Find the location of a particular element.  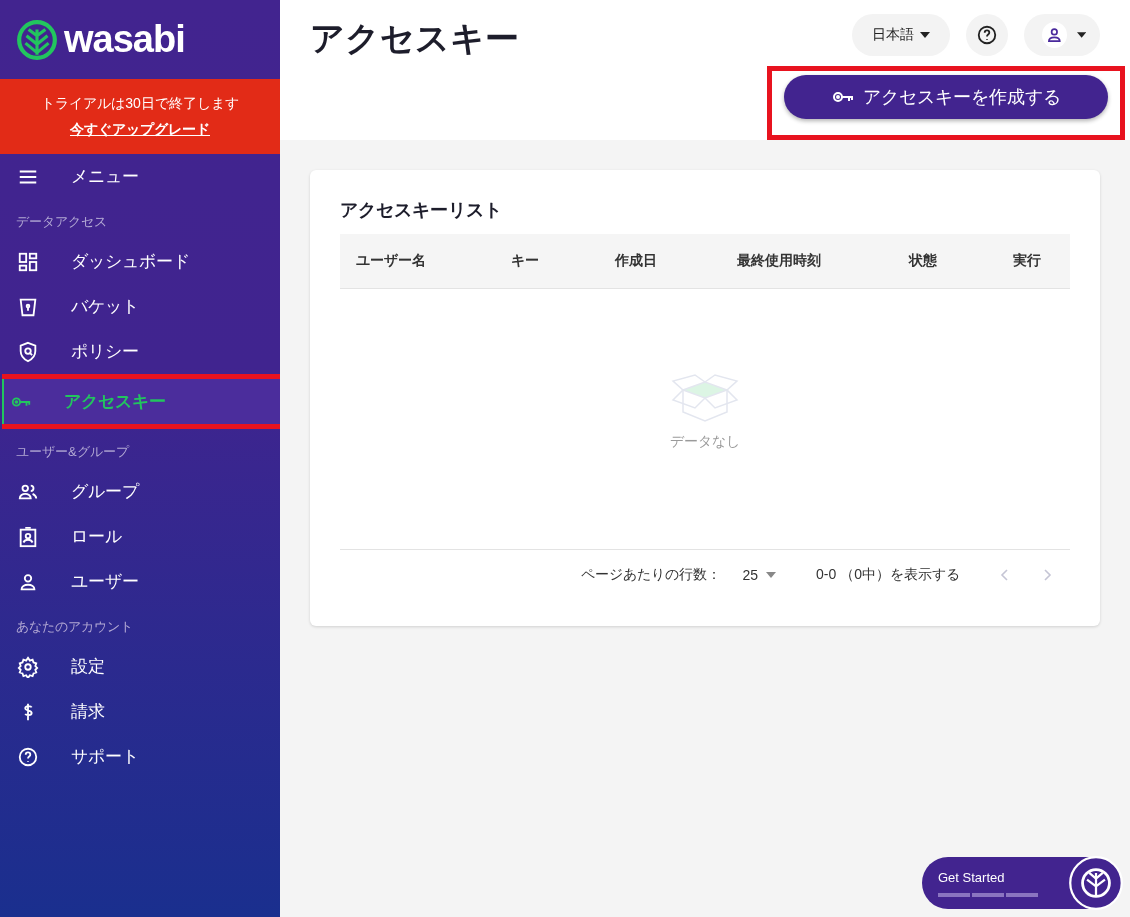

logo-text: wasabi is located at coordinates (124, 39).